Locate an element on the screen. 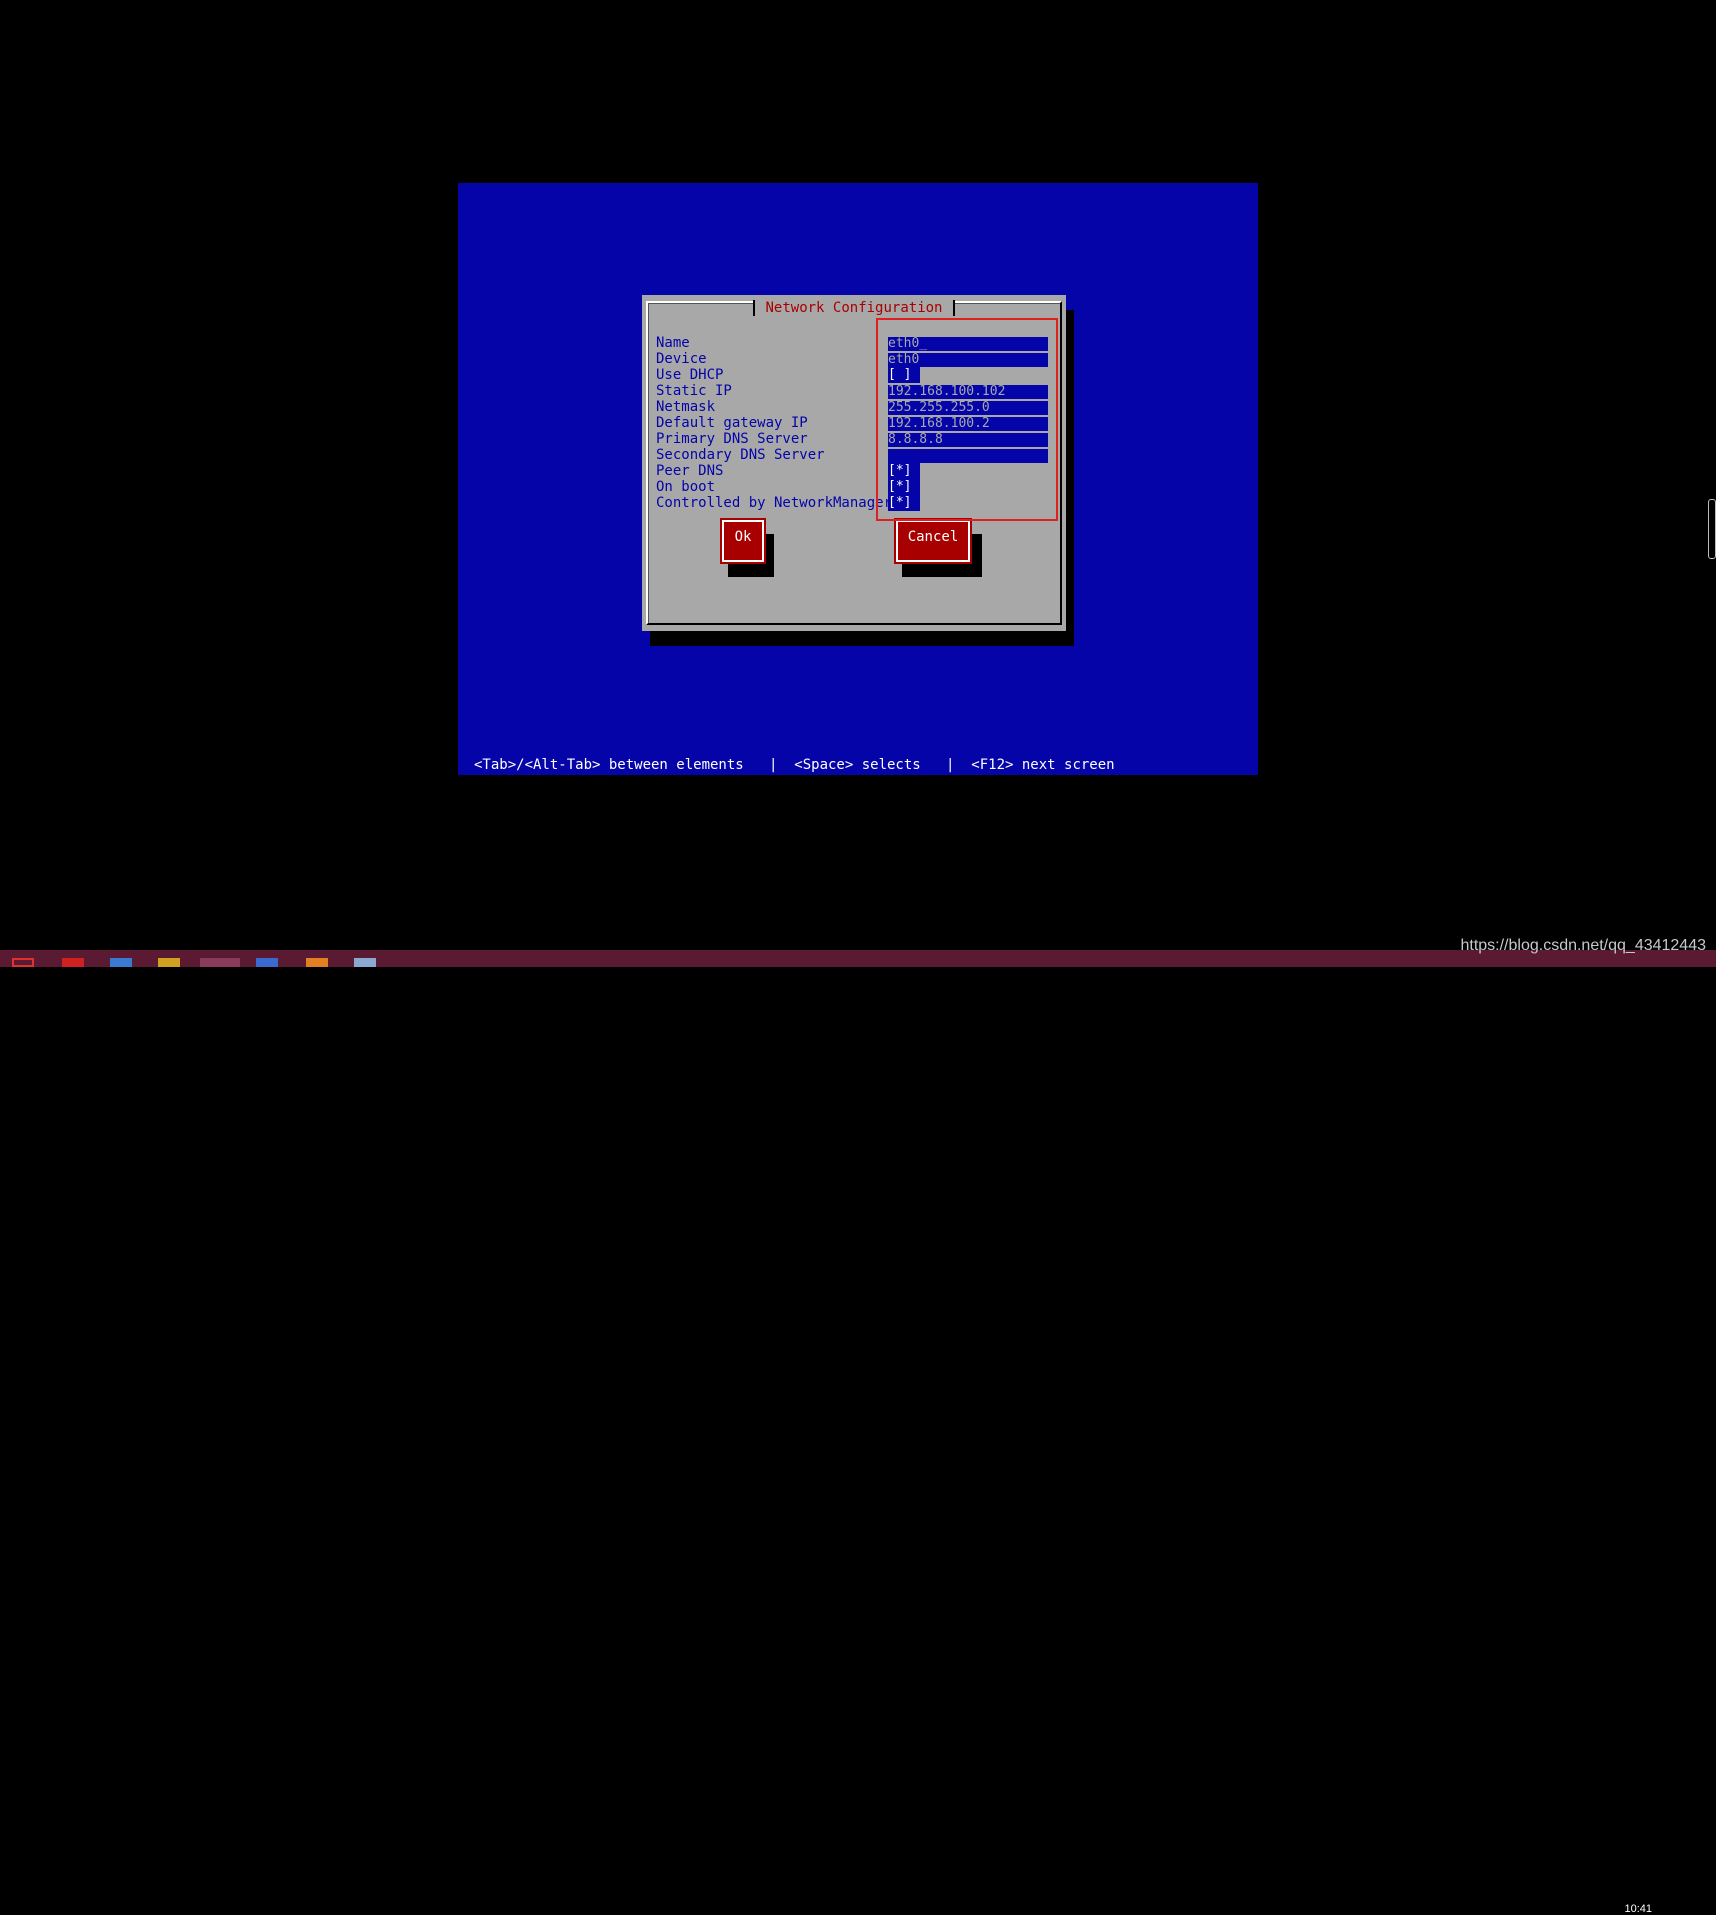  watermark: https://blog.csdn.net/qq_43412443 is located at coordinates (1583, 945).